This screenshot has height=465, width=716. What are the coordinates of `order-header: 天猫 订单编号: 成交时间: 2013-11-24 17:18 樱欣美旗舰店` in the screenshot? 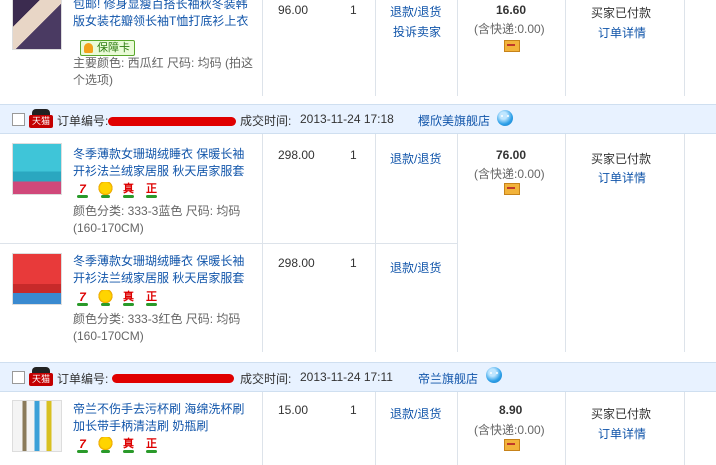 It's located at (358, 119).